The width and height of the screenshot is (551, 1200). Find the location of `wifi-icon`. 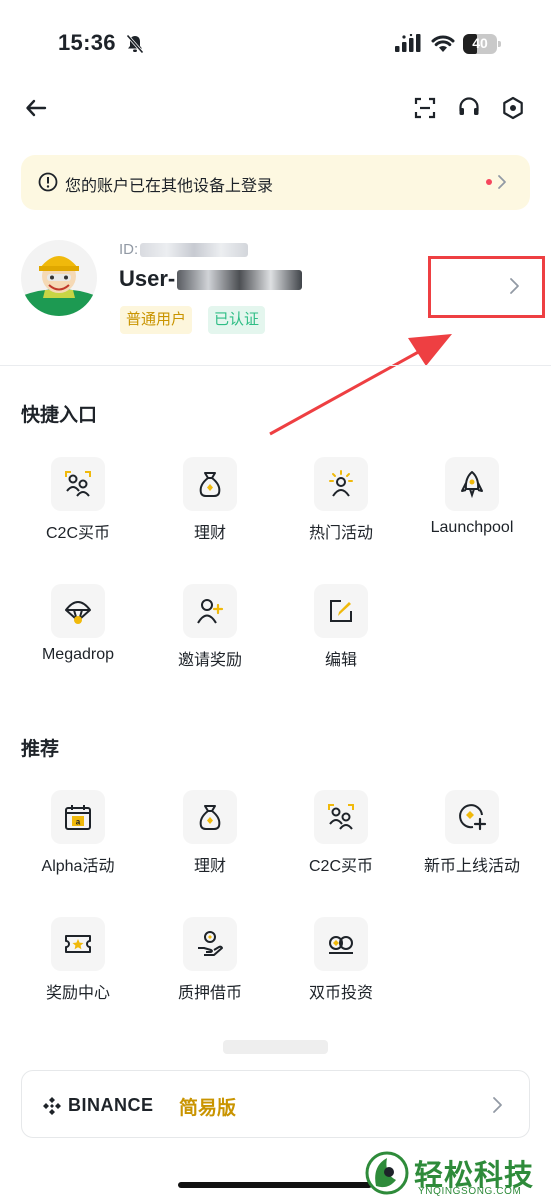

wifi-icon is located at coordinates (443, 43).